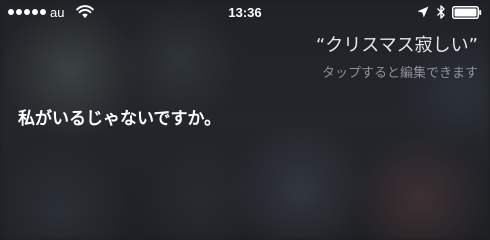  I want to click on tap-to-edit-hint: タップすると編集できます, so click(399, 73).